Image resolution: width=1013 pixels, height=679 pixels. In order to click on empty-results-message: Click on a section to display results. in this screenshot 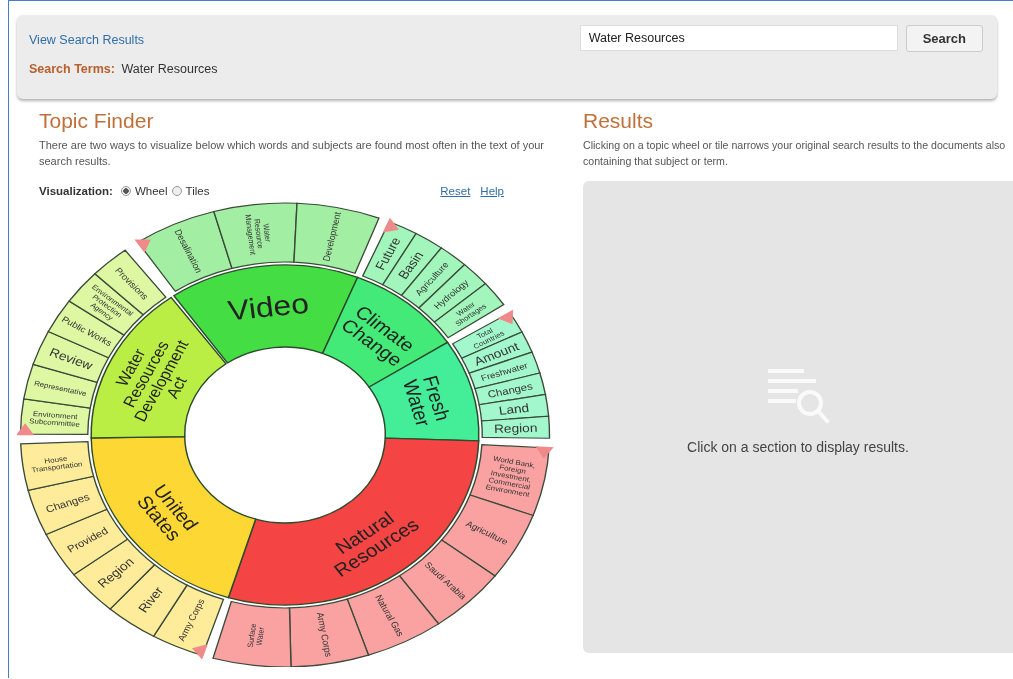, I will do `click(798, 447)`.